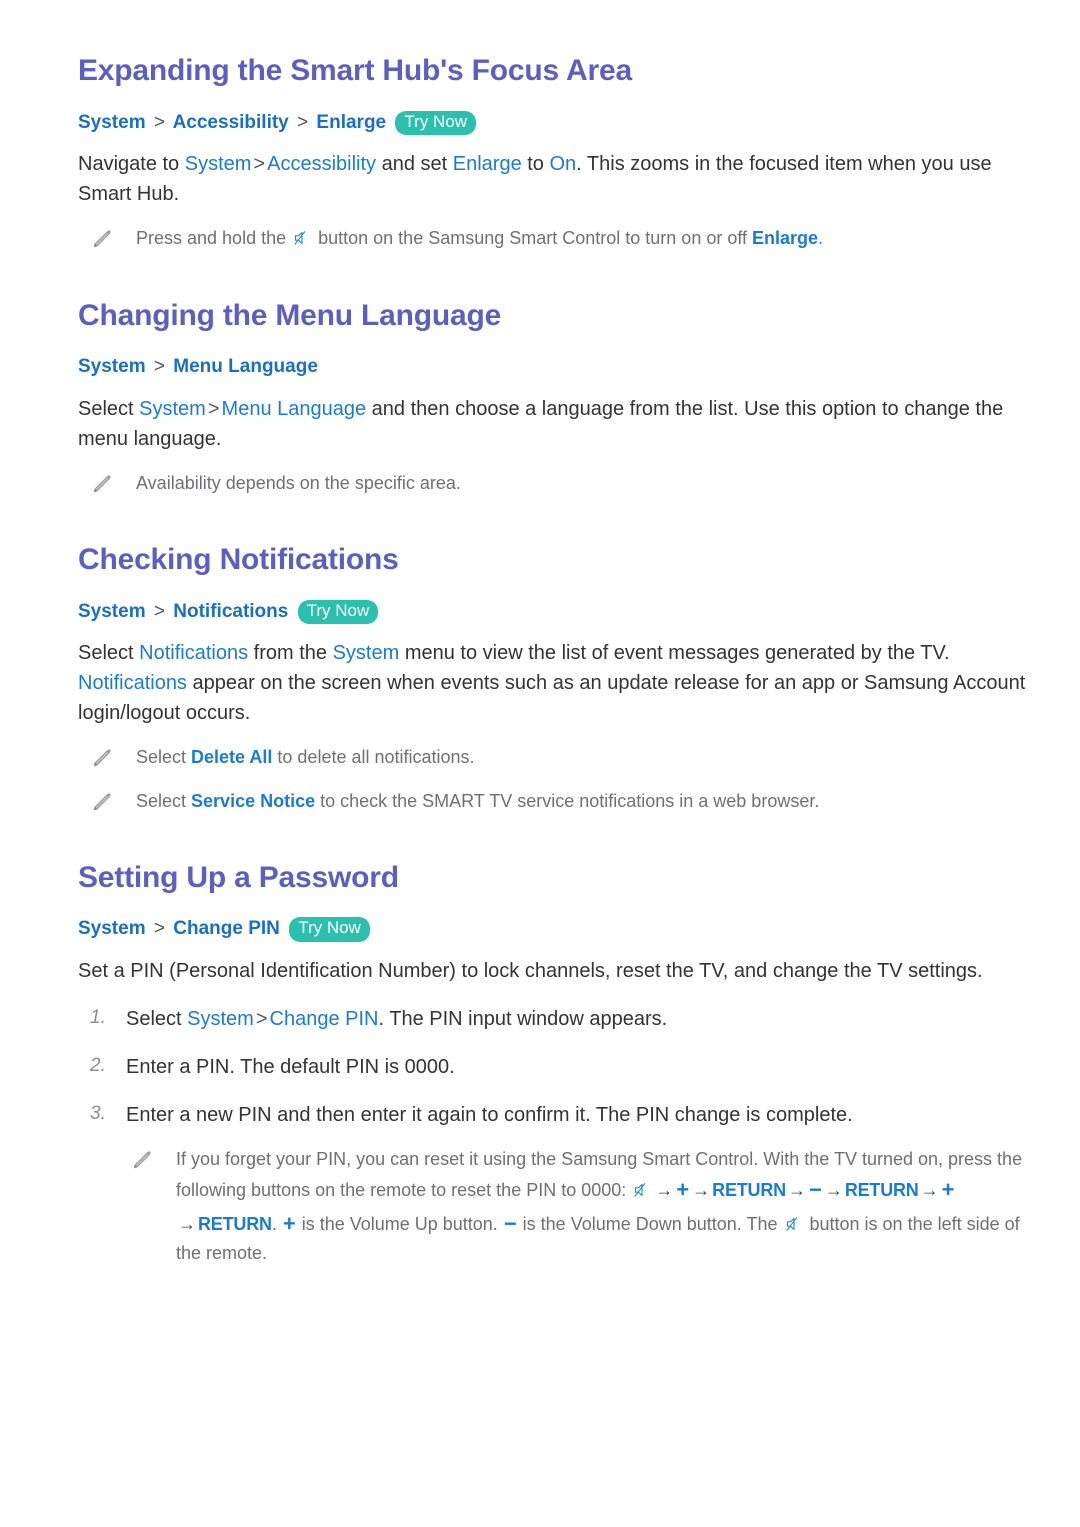 This screenshot has height=1527, width=1080. What do you see at coordinates (355, 70) in the screenshot?
I see `page-title: Expanding the Smart Hub's Focus Area` at bounding box center [355, 70].